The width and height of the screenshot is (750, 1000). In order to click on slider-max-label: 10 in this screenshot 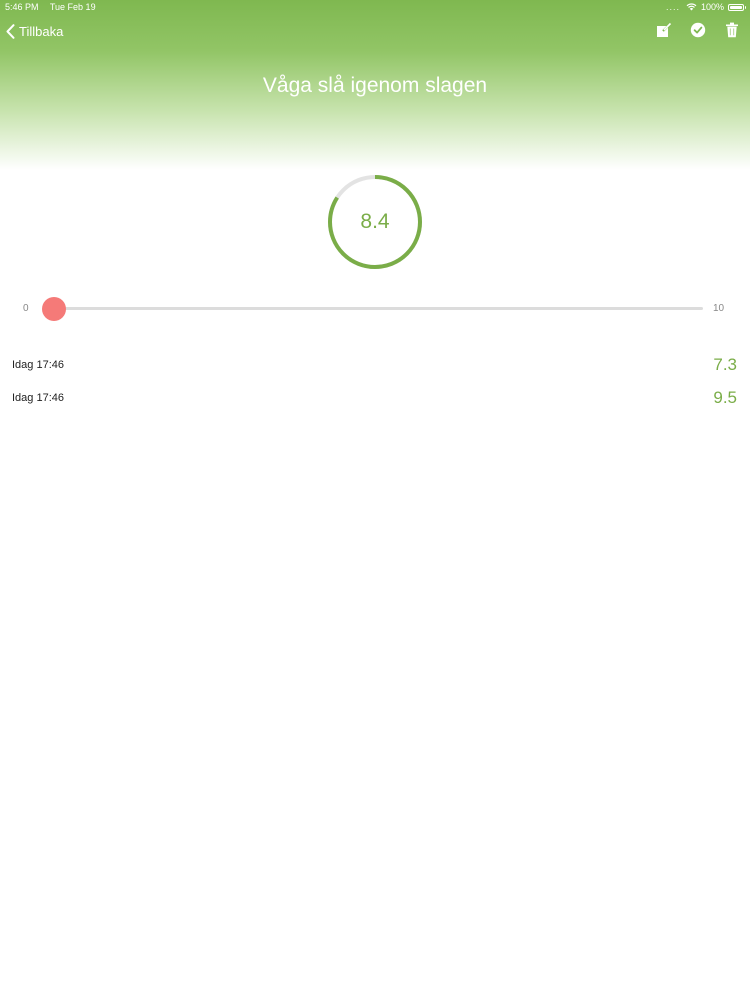, I will do `click(719, 308)`.